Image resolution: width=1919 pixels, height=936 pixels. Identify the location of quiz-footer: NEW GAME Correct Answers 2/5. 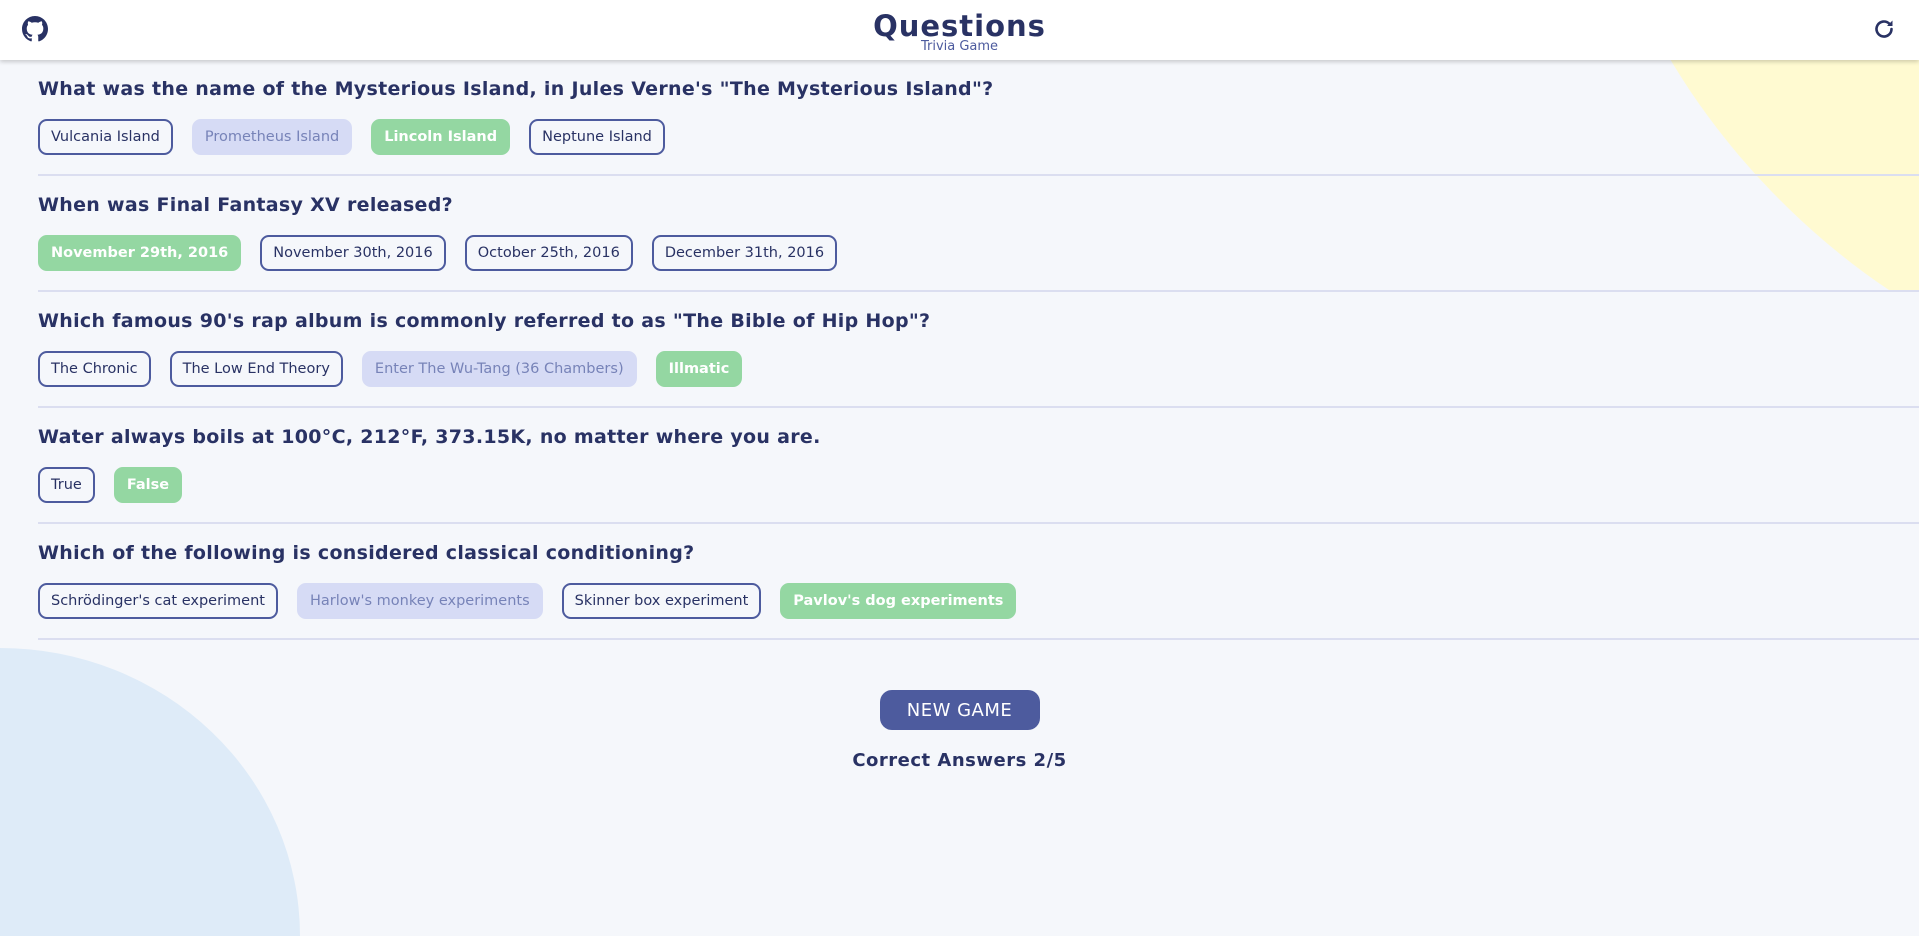
(959, 730).